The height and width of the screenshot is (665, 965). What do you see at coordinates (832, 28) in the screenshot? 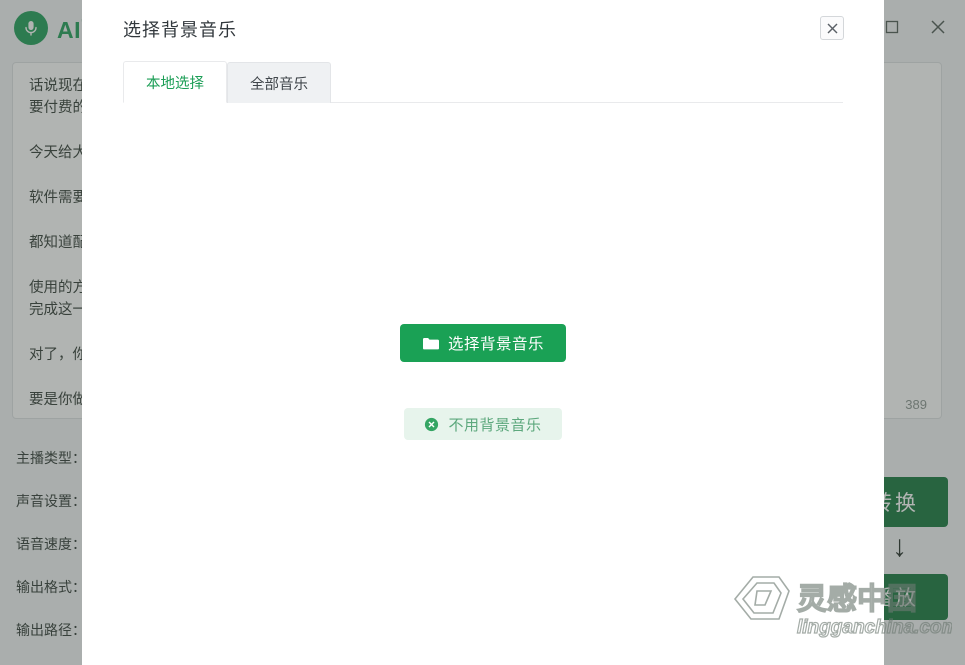
I see `close-icon` at bounding box center [832, 28].